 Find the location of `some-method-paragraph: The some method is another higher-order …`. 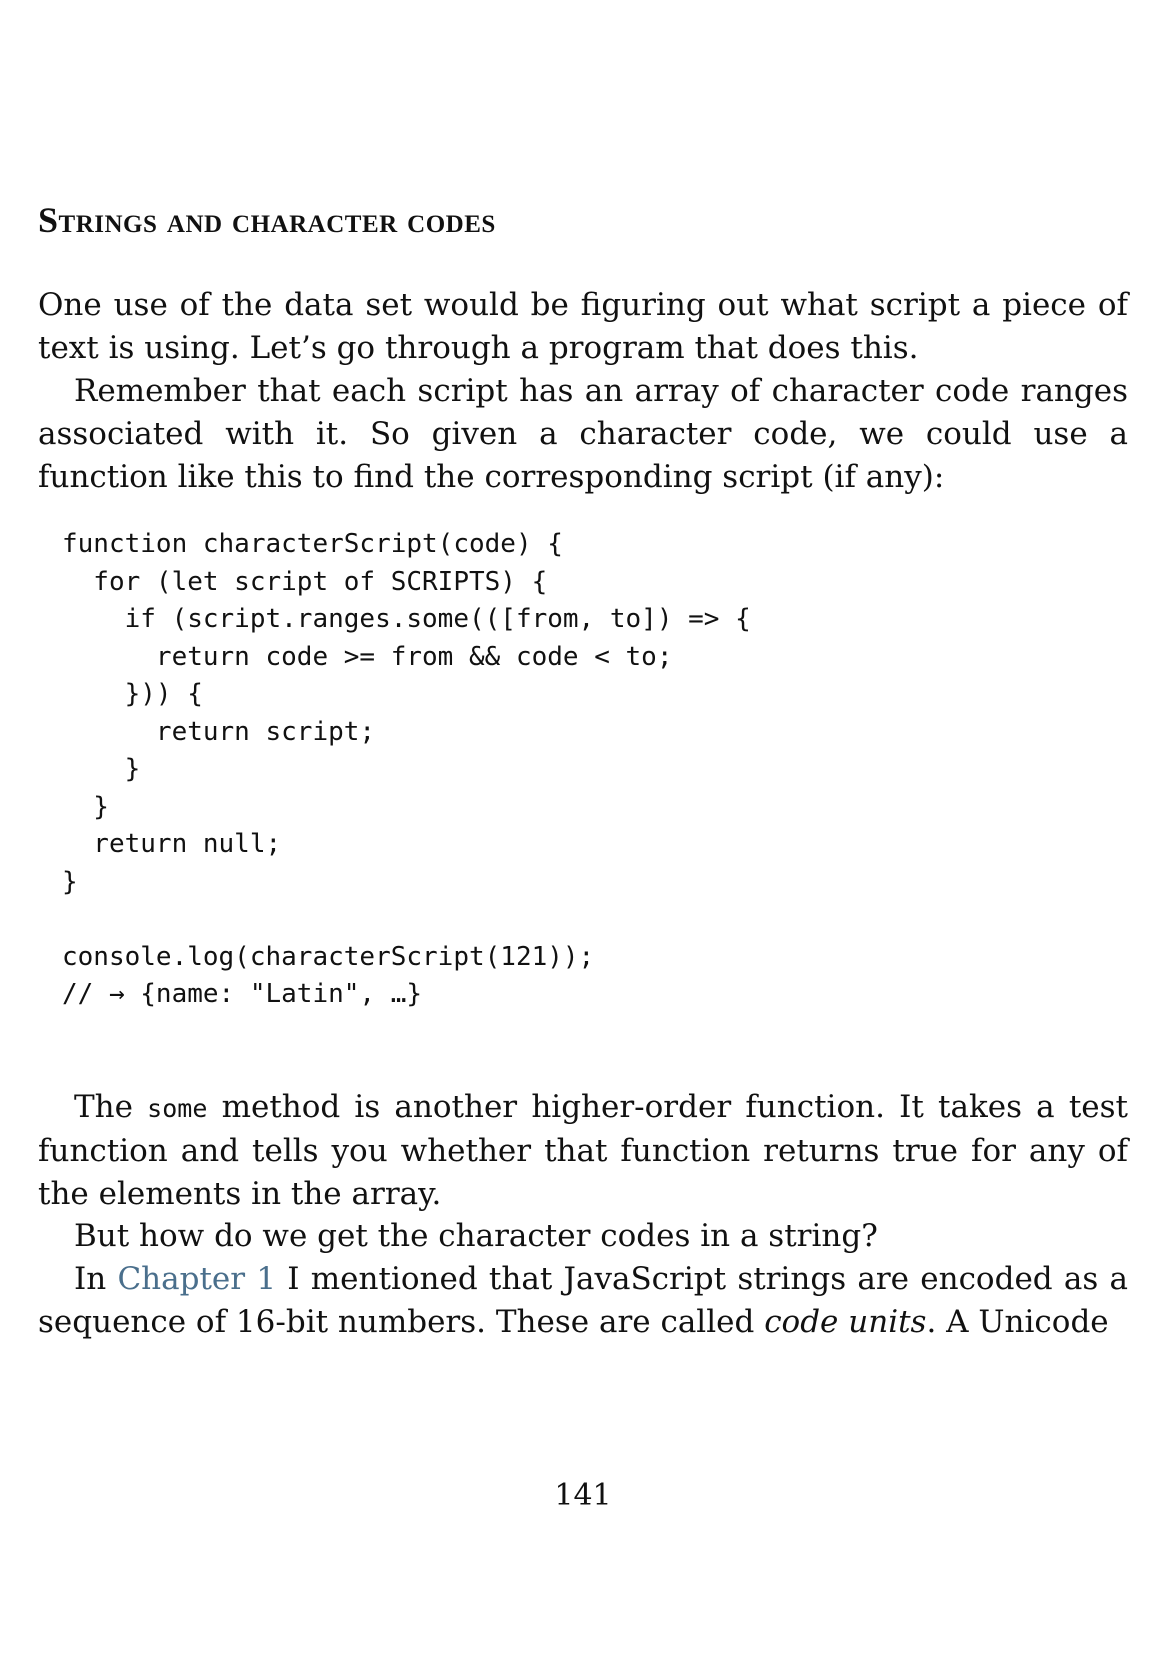

some-method-paragraph: The some method is another higher-order … is located at coordinates (583, 1151).